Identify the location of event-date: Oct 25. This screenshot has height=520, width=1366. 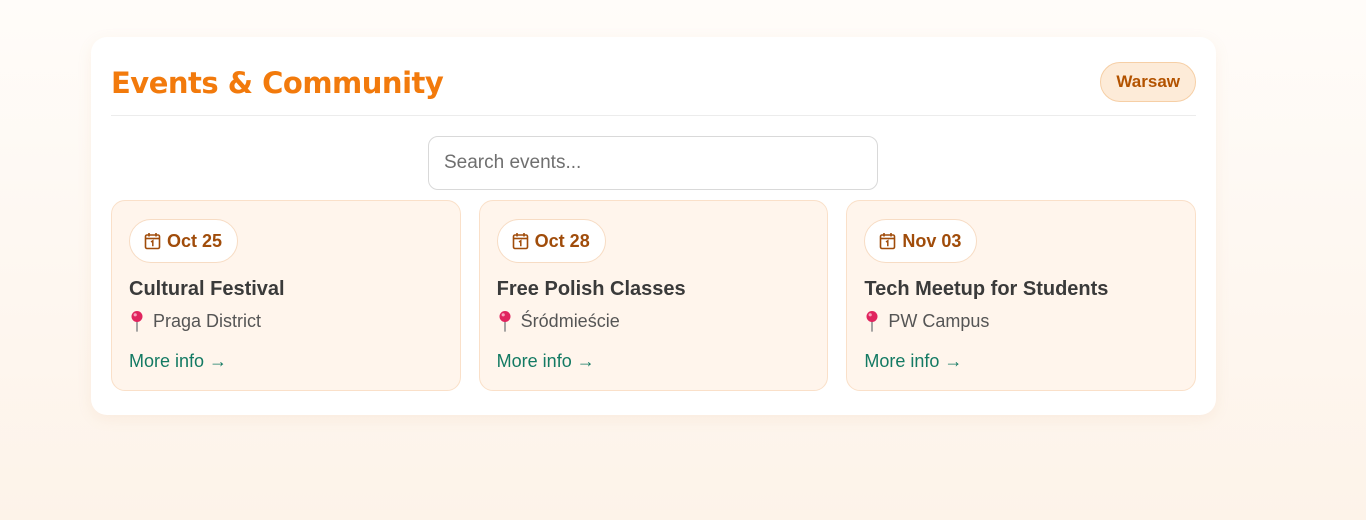
(195, 240).